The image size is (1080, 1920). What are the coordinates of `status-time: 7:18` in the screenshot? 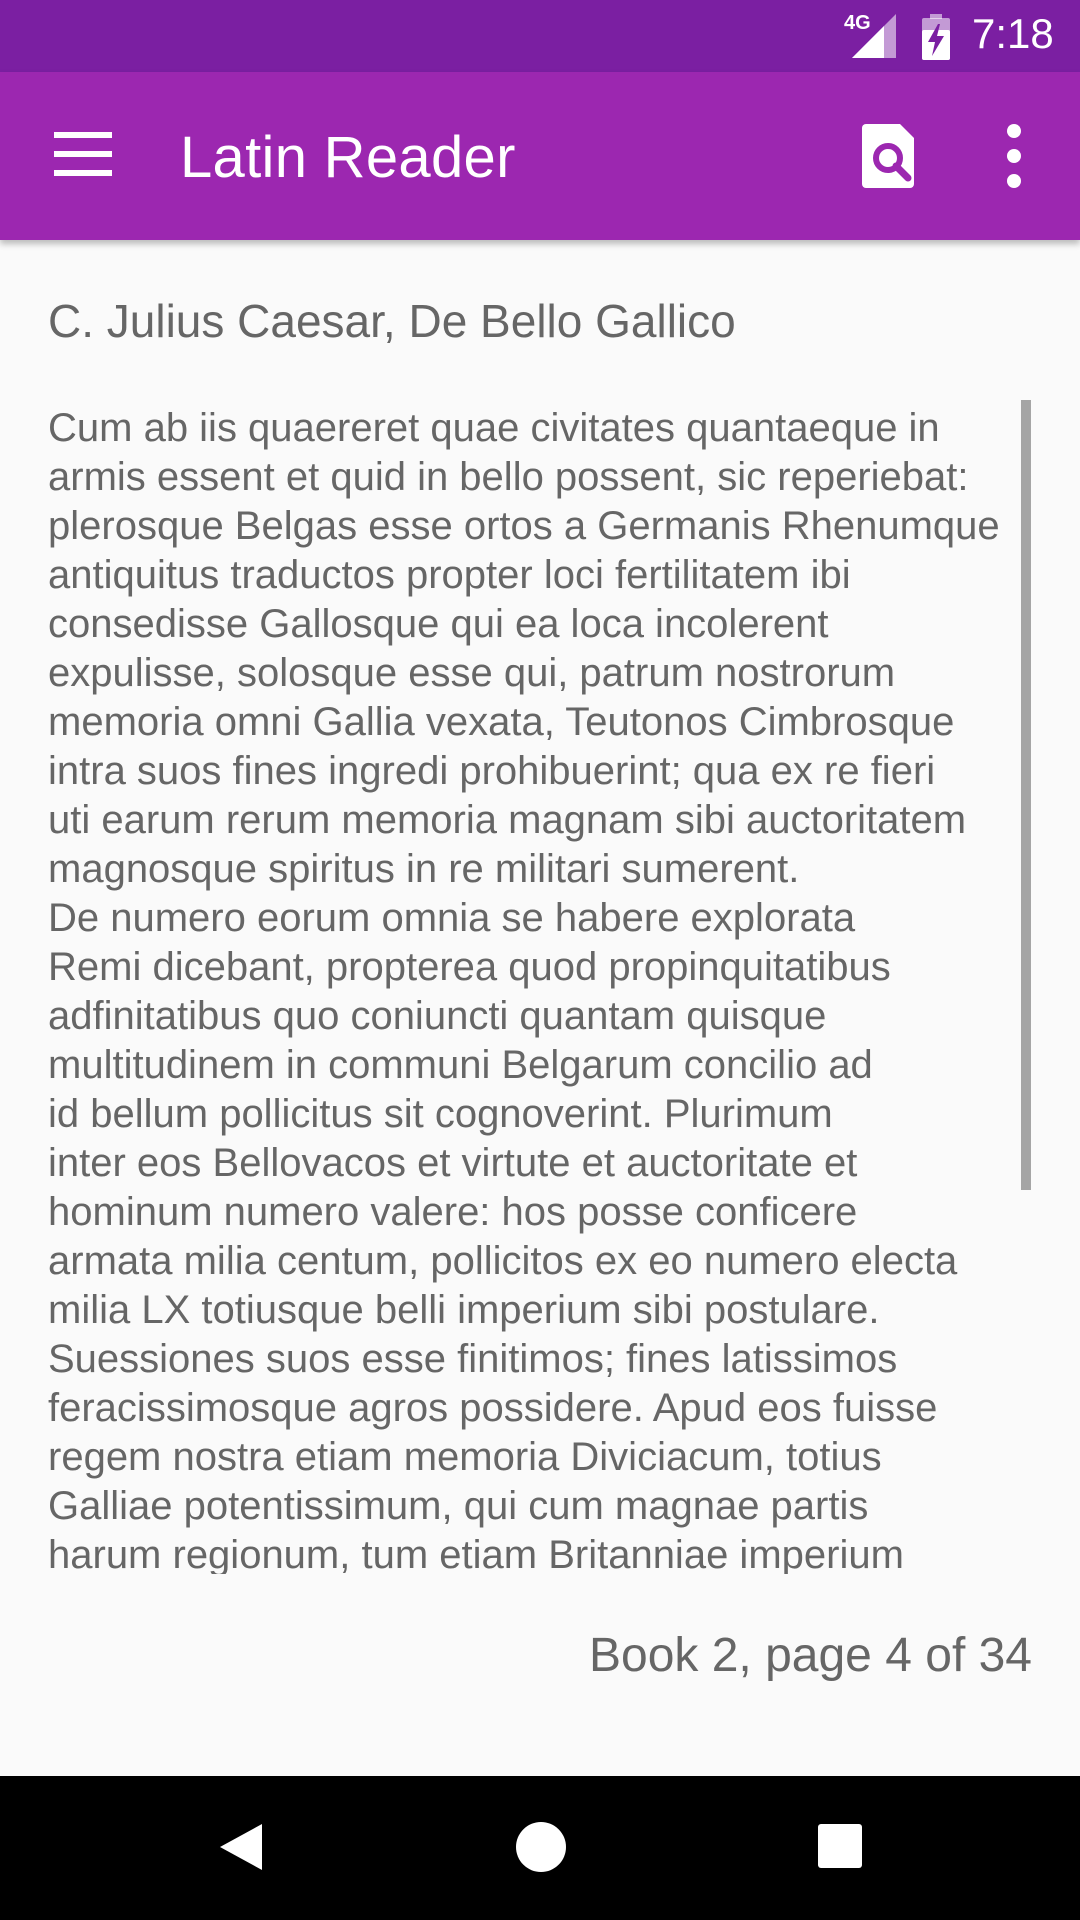 It's located at (1013, 33).